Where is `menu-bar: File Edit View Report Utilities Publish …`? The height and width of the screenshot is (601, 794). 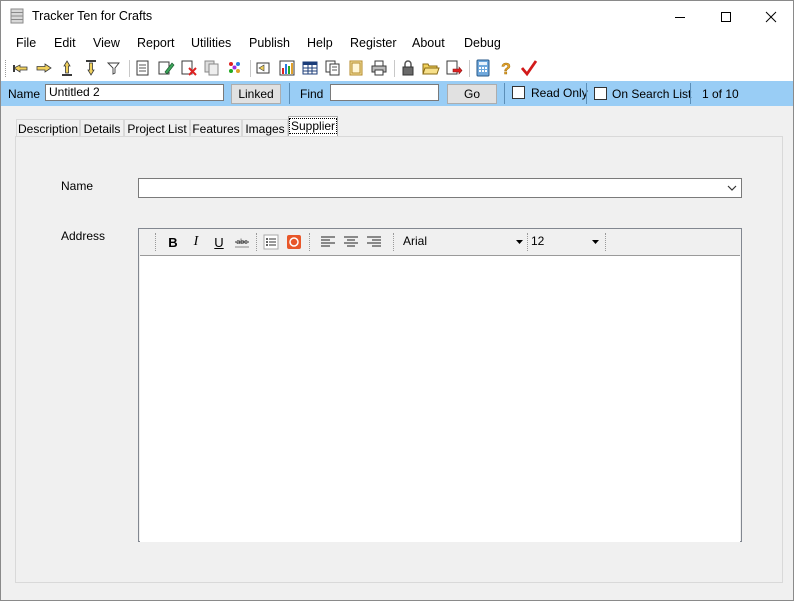
menu-bar: File Edit View Report Utilities Publish … is located at coordinates (397, 44).